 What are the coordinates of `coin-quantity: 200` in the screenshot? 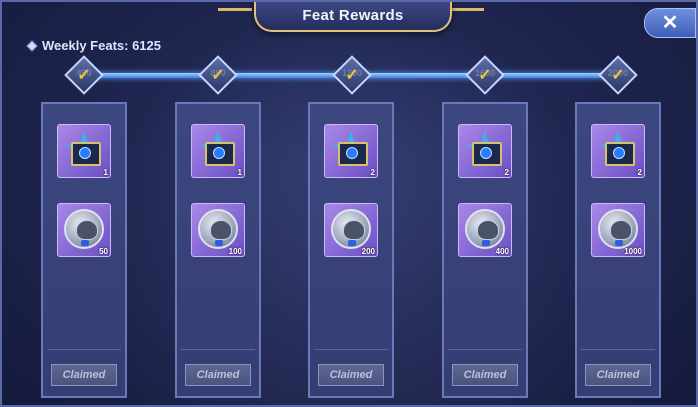 It's located at (368, 251).